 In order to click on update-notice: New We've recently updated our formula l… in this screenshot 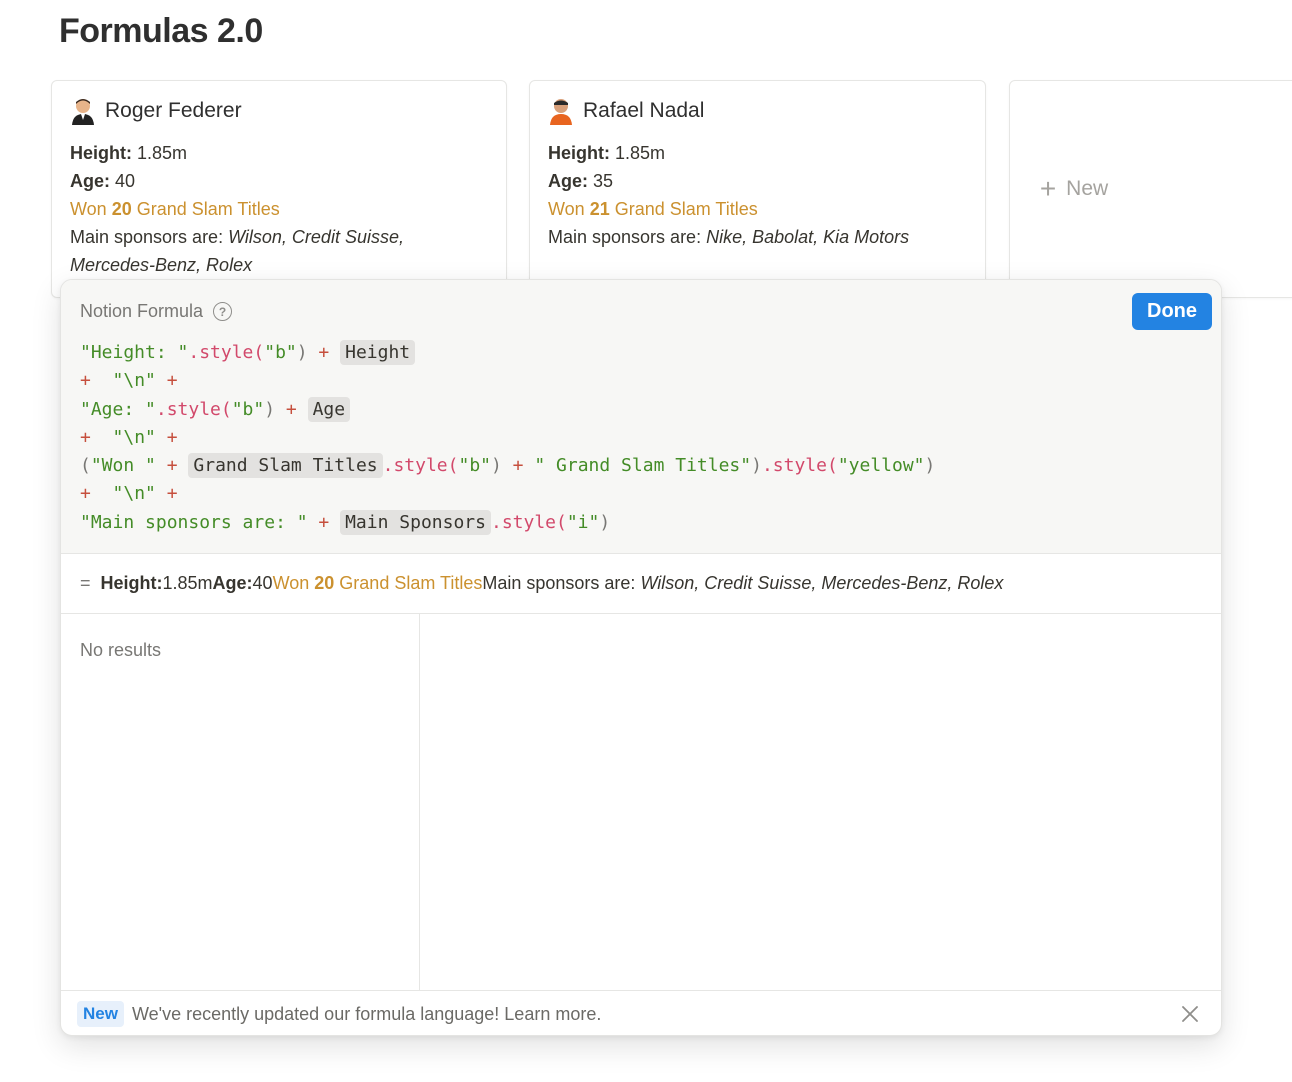, I will do `click(641, 1012)`.